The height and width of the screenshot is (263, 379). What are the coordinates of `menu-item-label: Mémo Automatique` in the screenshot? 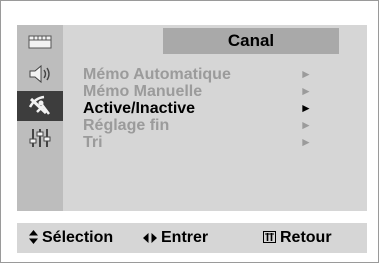 It's located at (157, 74).